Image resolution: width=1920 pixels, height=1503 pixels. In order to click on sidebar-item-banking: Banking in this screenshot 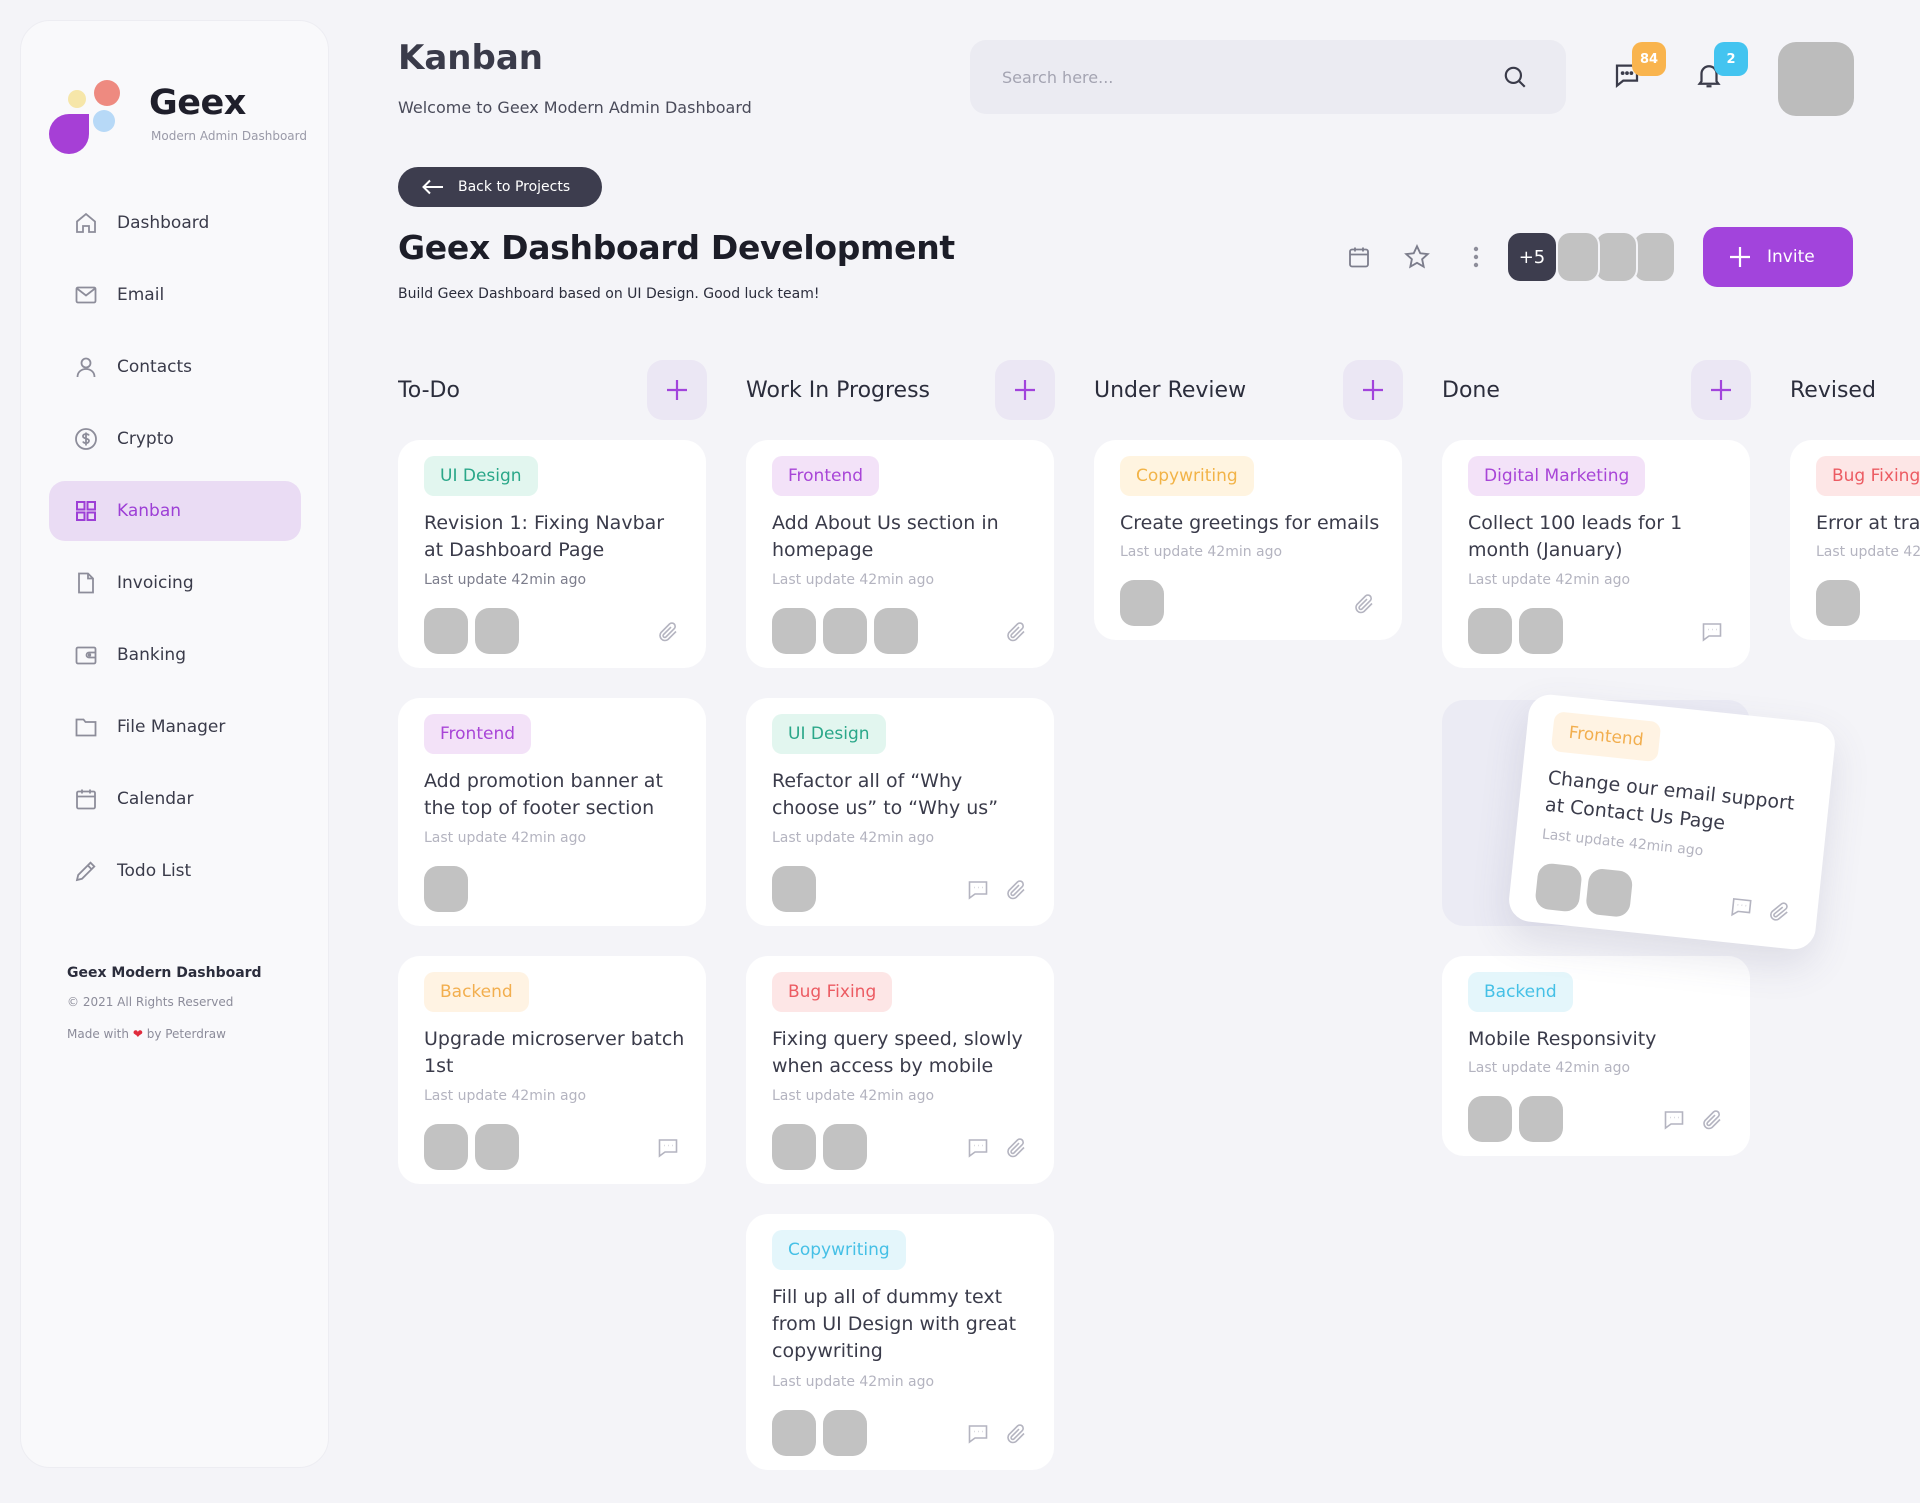, I will do `click(175, 655)`.